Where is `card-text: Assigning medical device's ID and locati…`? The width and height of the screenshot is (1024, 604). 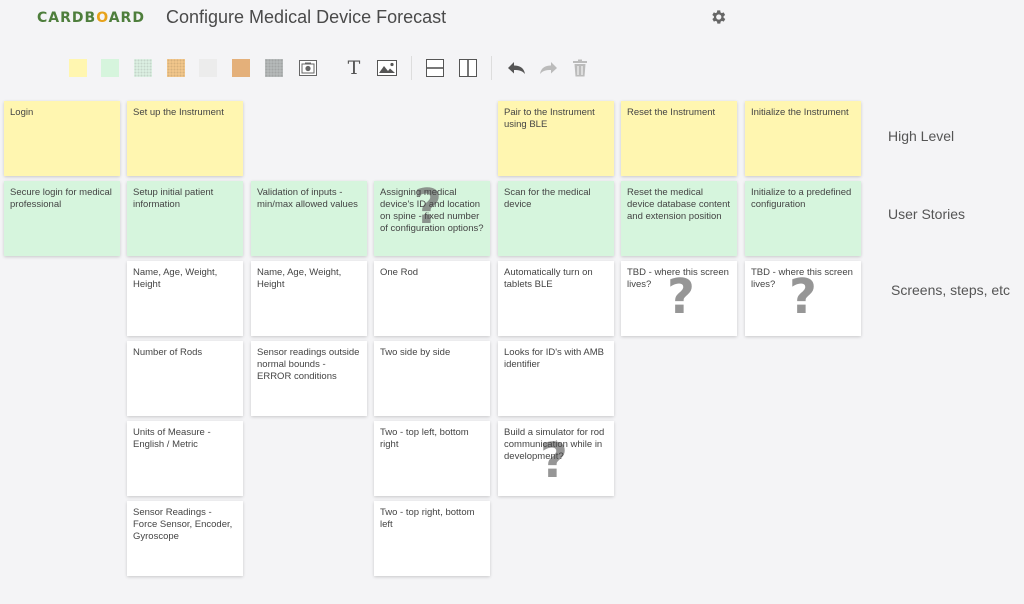 card-text: Assigning medical device's ID and locati… is located at coordinates (432, 210).